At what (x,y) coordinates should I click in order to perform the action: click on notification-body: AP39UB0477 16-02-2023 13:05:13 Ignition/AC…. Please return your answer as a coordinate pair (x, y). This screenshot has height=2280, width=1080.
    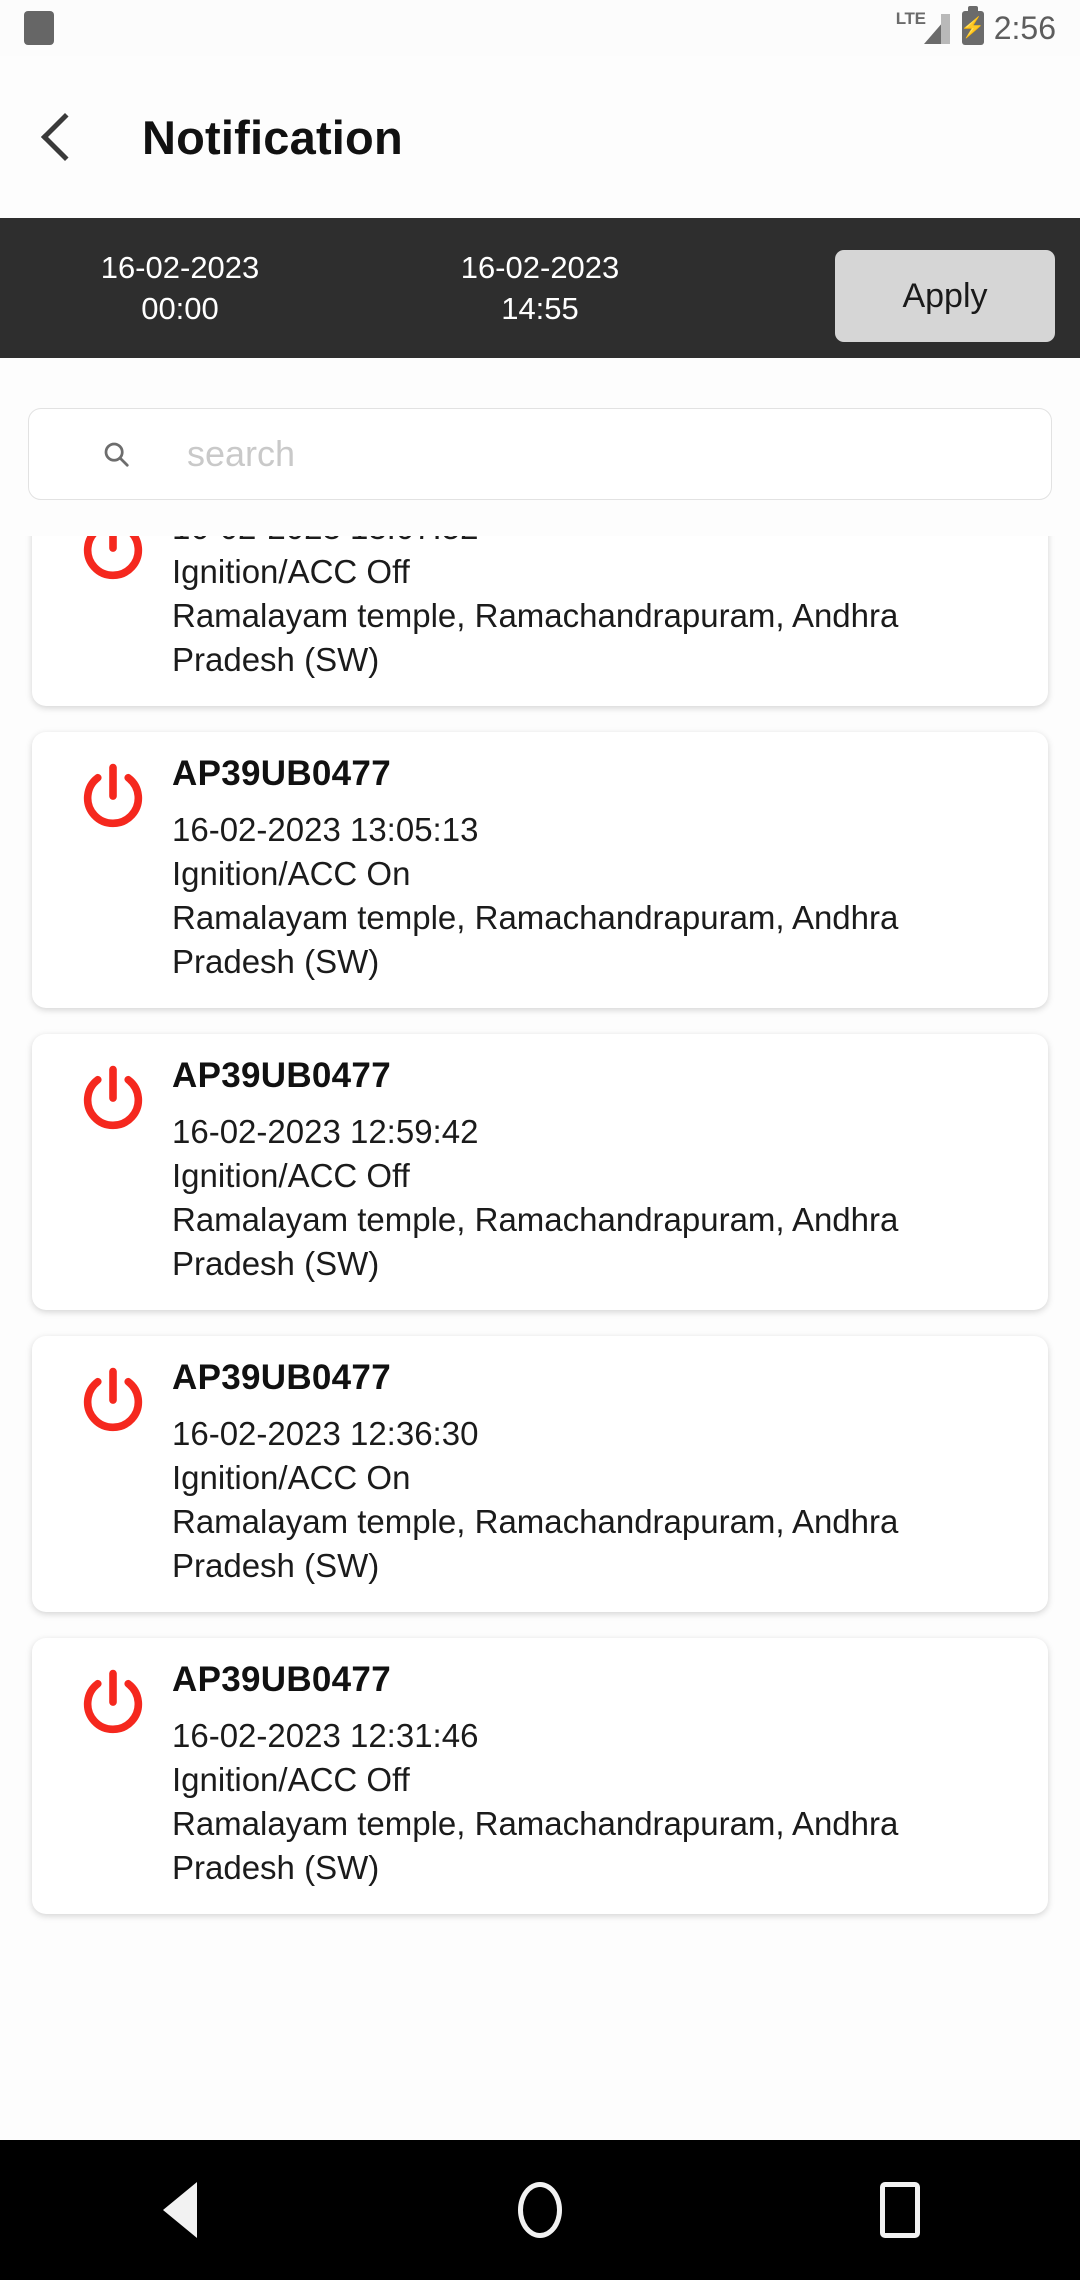
    Looking at the image, I should click on (595, 869).